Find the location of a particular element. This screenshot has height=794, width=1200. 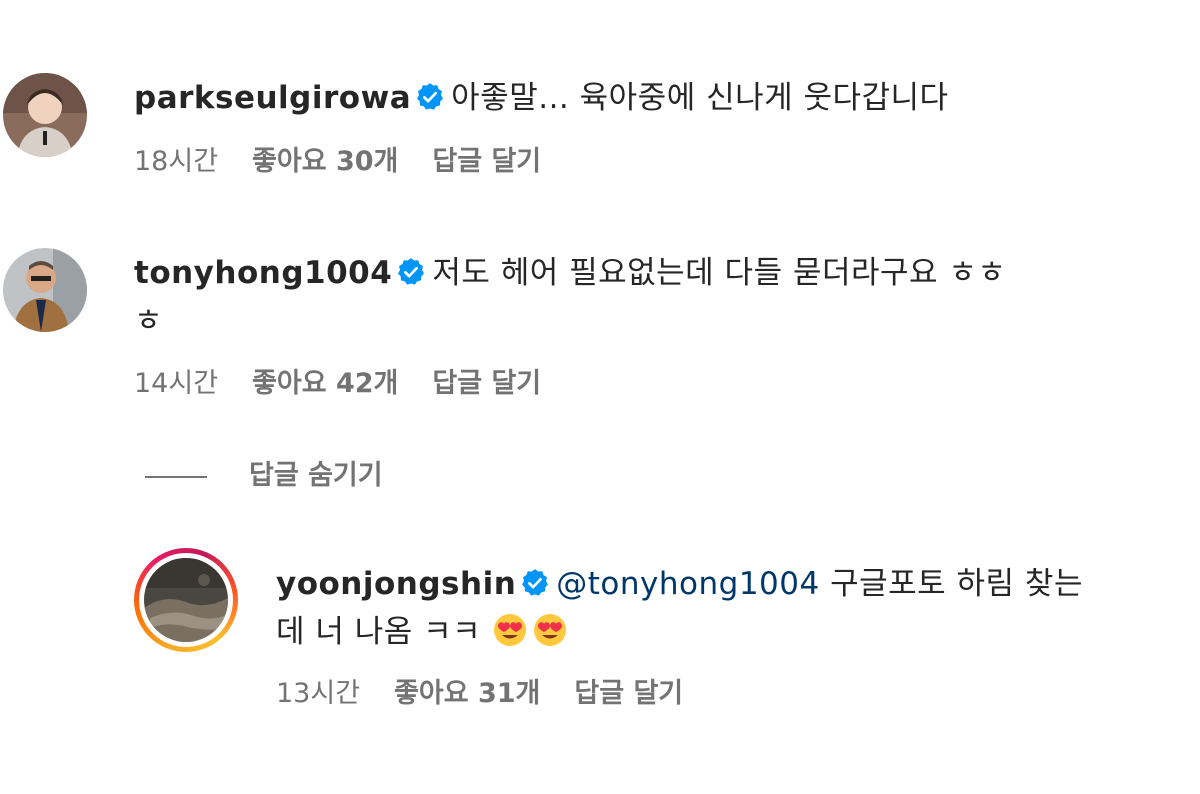

reply-text-continued: 데 너 나옴 ㅋㅋ is located at coordinates (379, 632).